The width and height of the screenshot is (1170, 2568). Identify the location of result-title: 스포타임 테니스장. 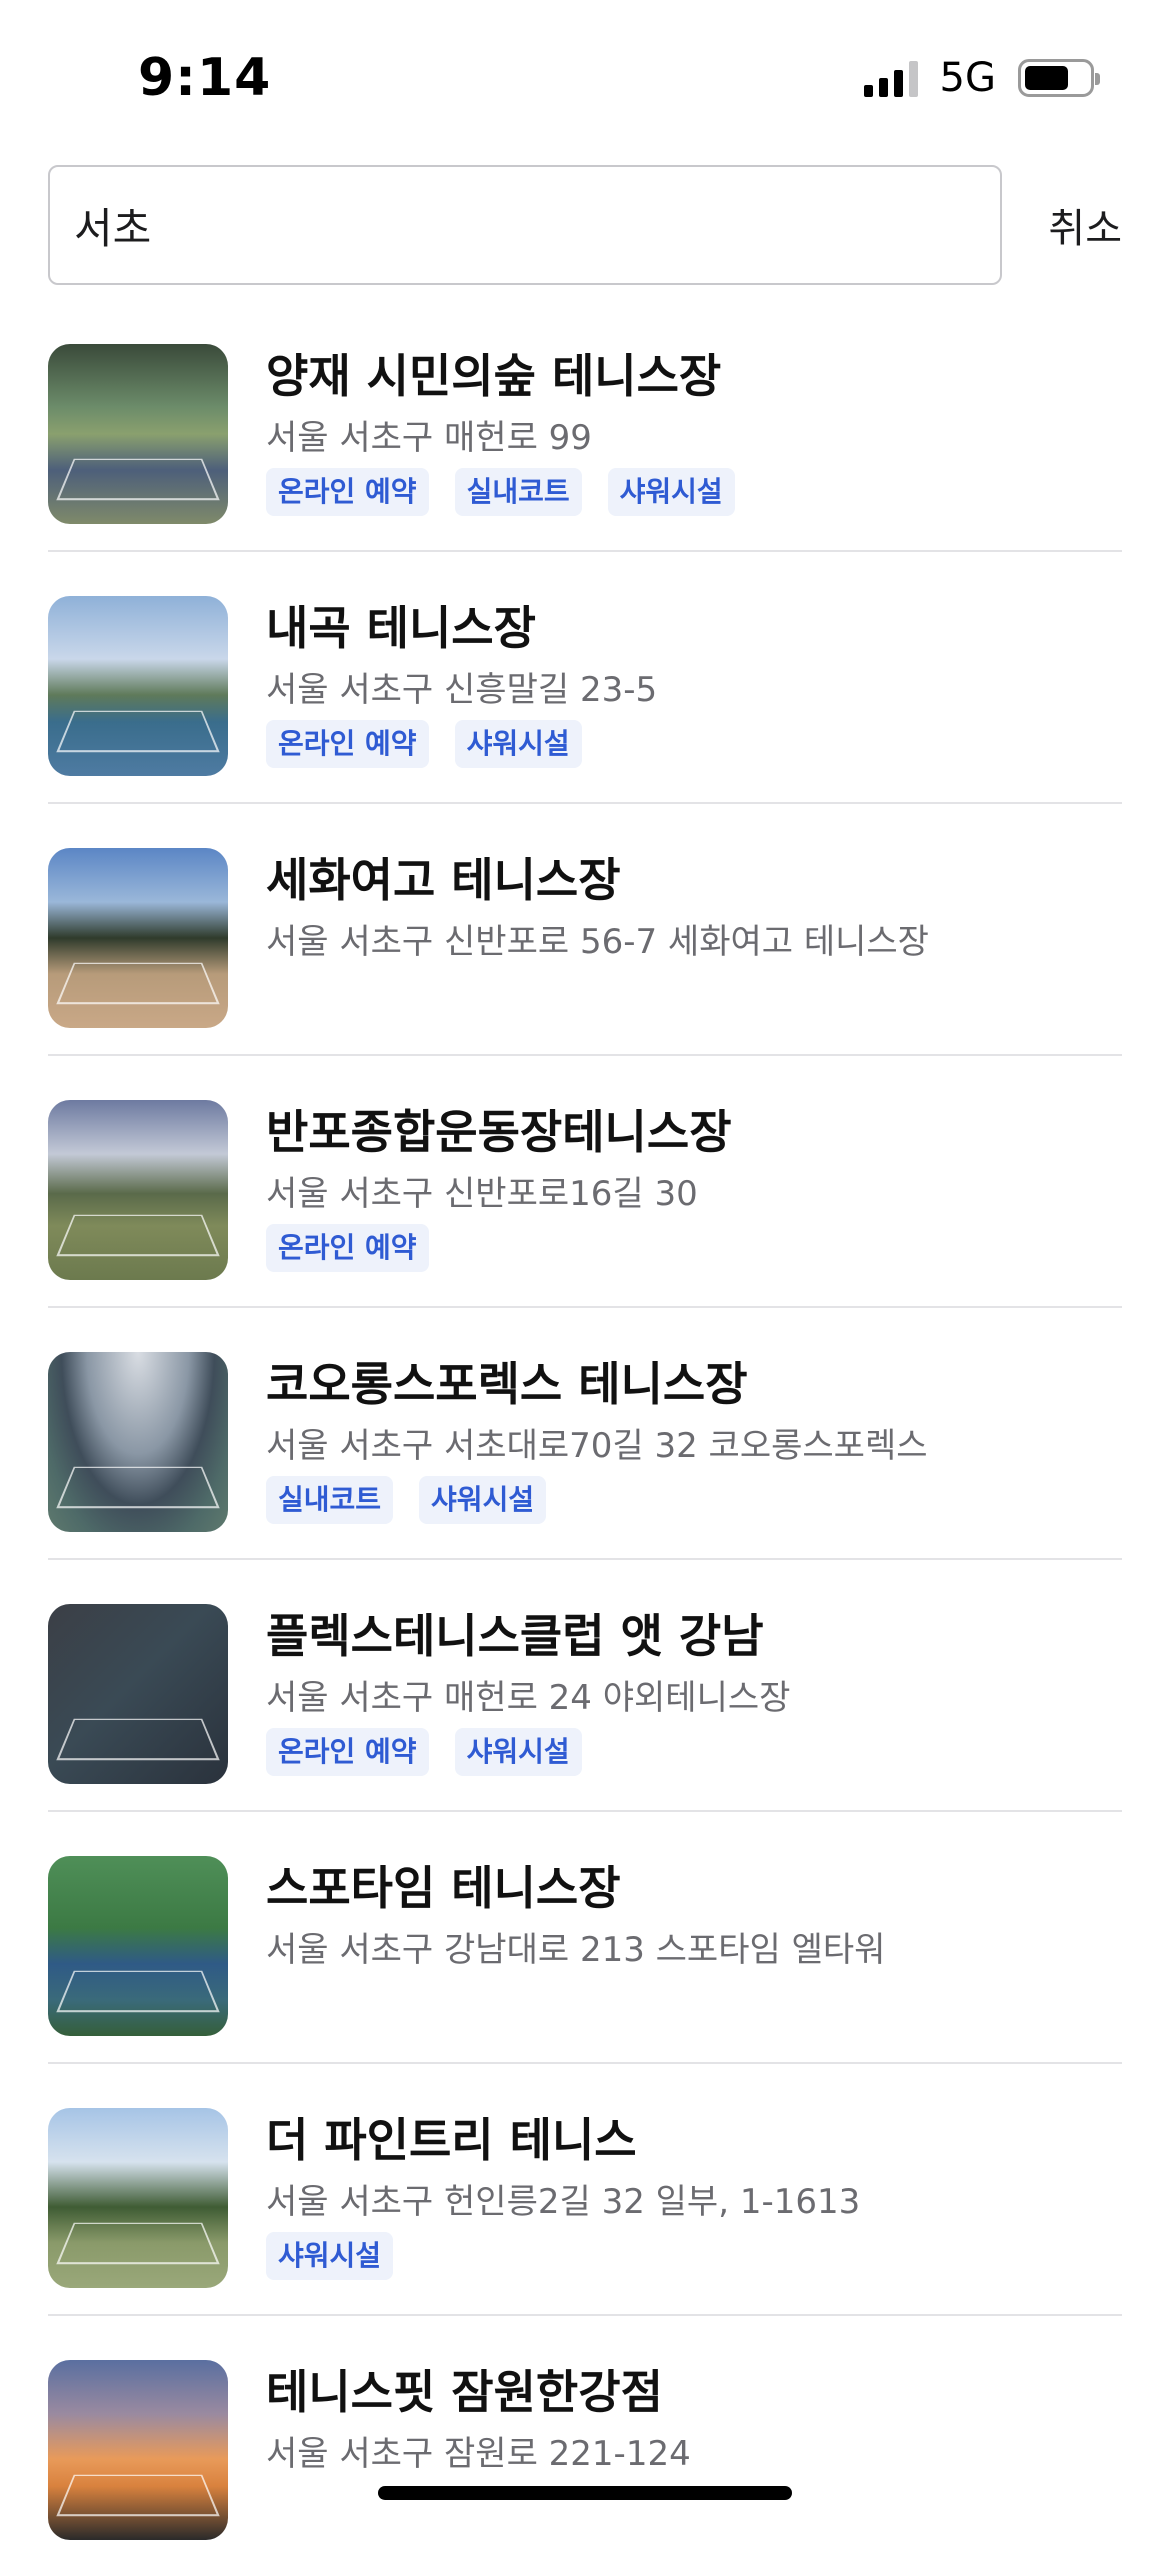
(443, 1888).